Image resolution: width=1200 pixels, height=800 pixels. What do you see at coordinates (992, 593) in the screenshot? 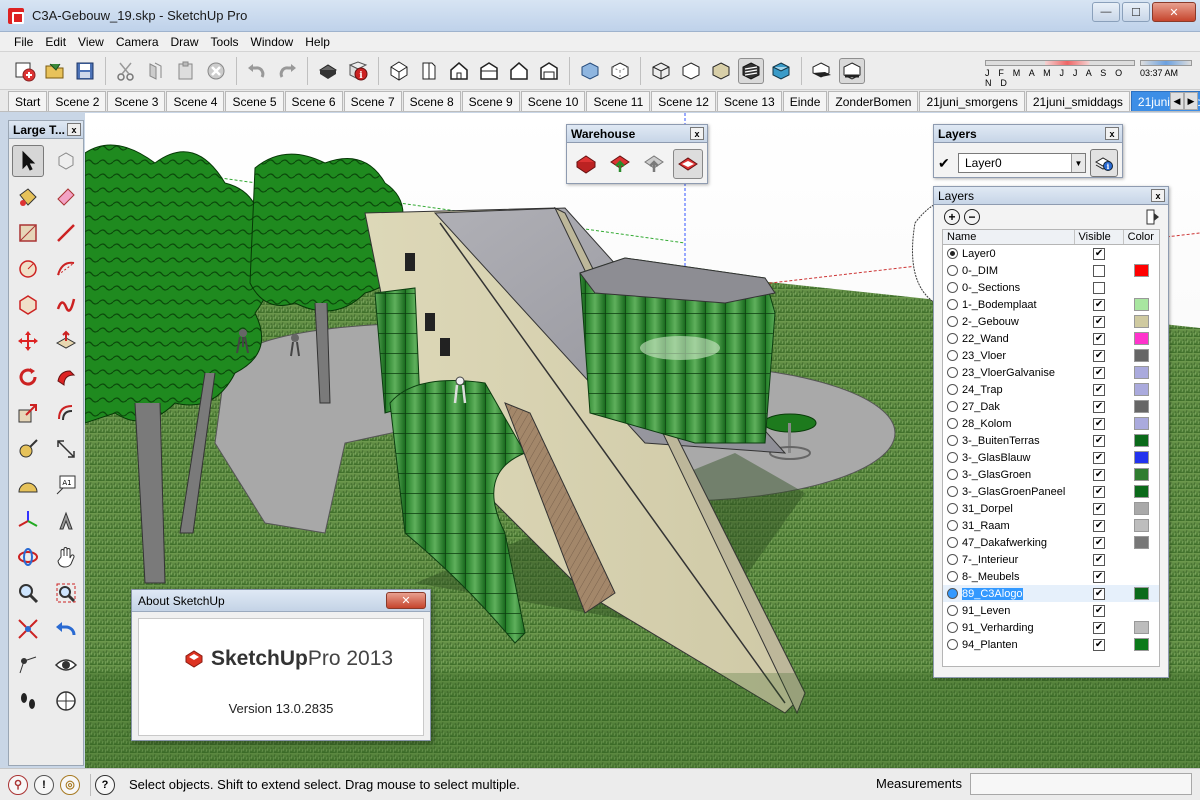
I see `layer-name: 89_C3Alogo` at bounding box center [992, 593].